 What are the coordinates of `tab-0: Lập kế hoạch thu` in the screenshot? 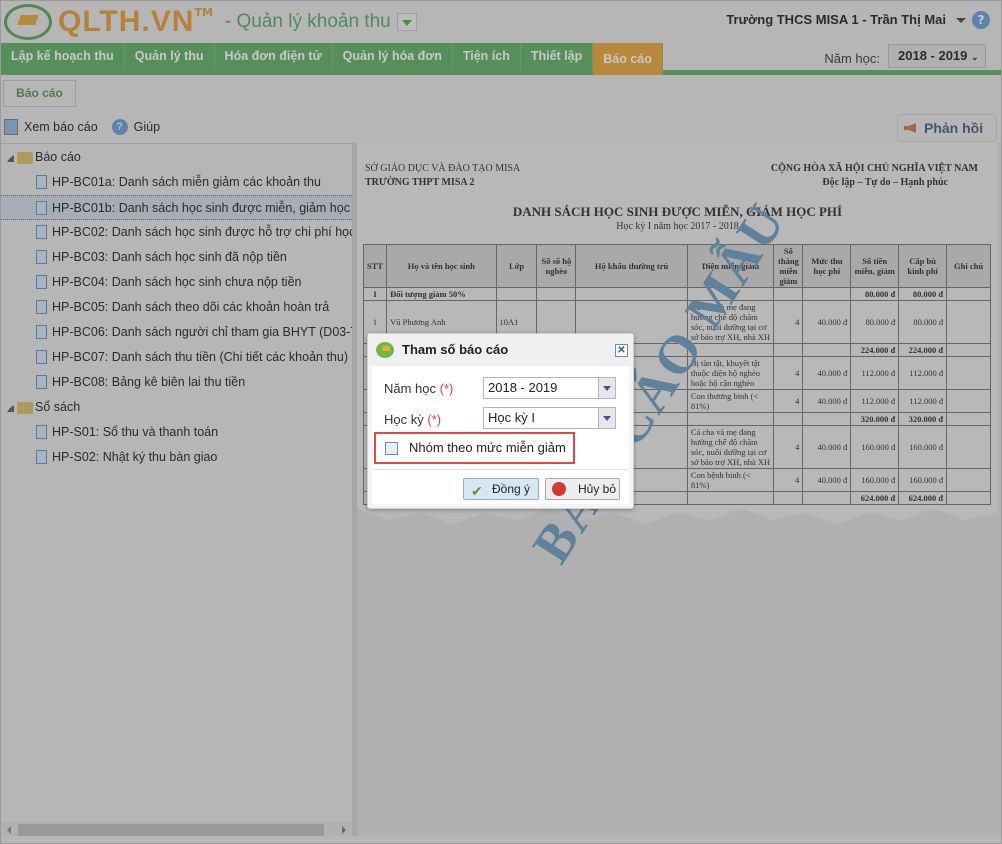 It's located at (63, 56).